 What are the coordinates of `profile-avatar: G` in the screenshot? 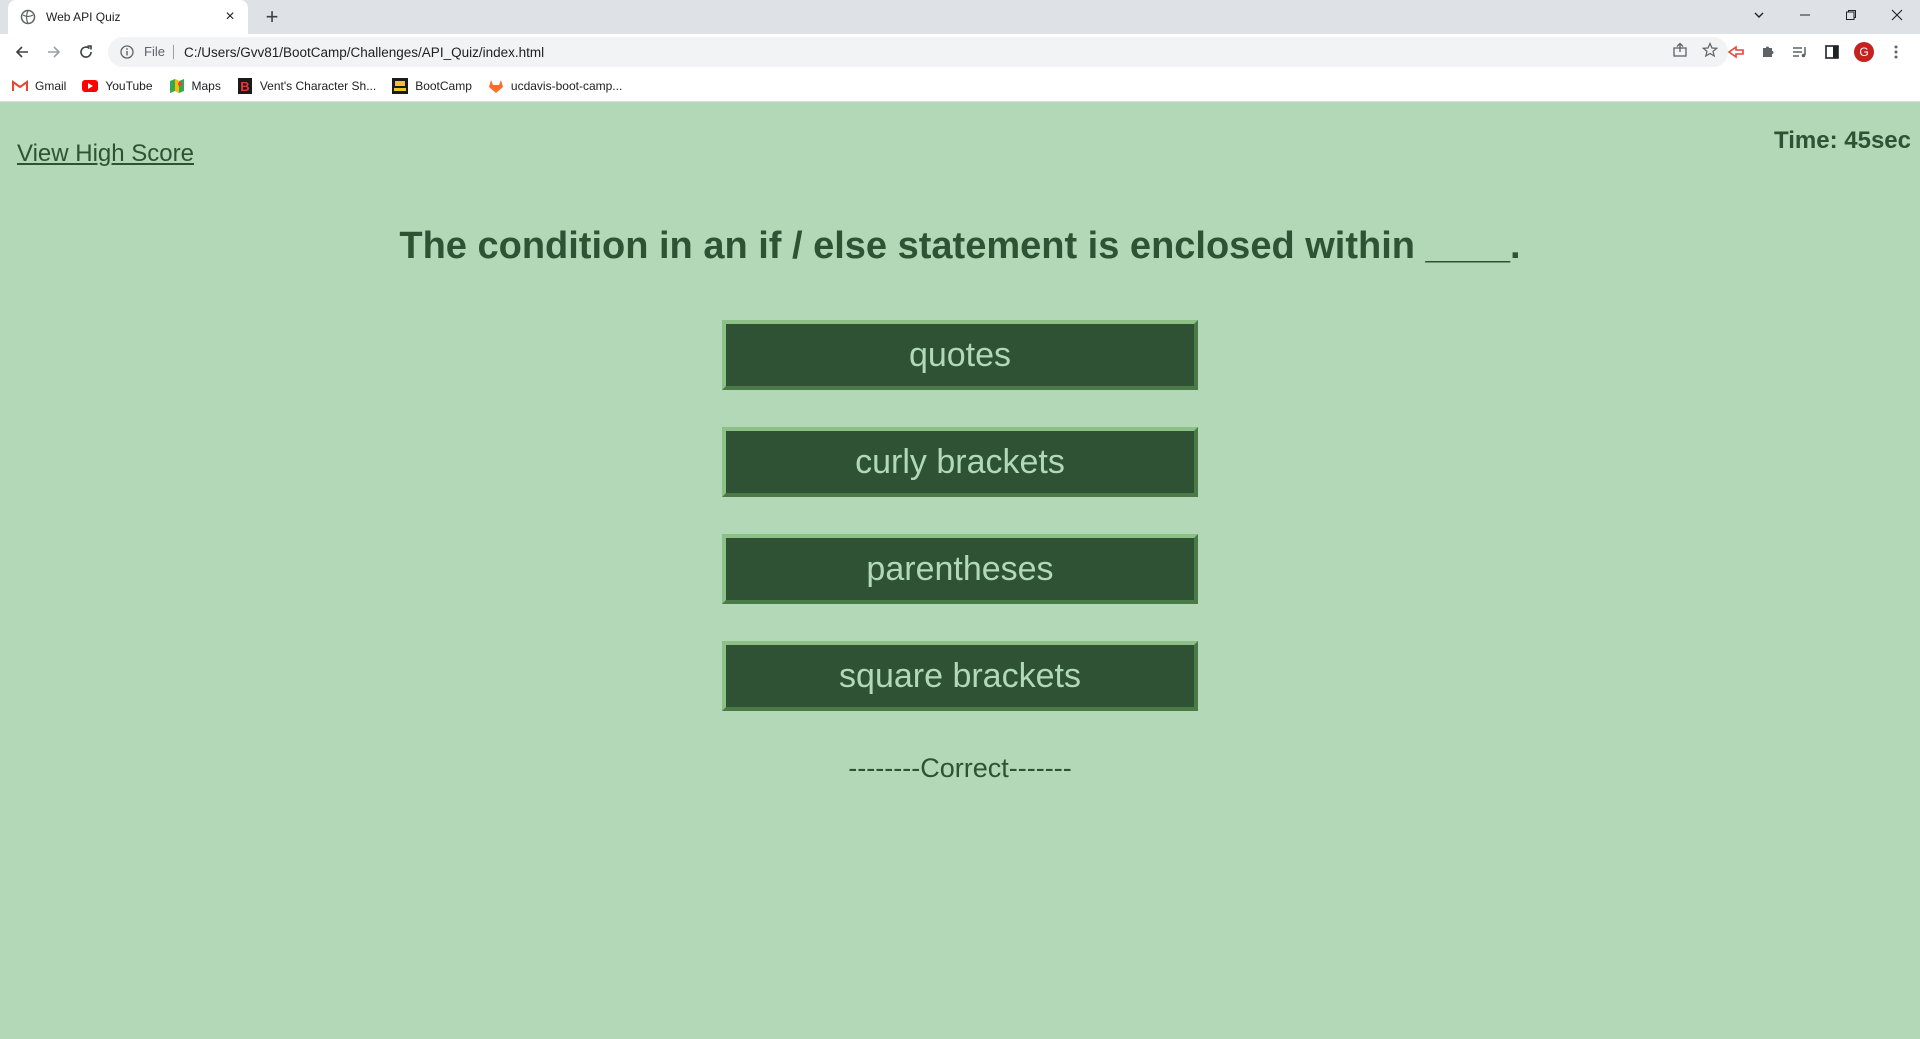 It's located at (1864, 52).